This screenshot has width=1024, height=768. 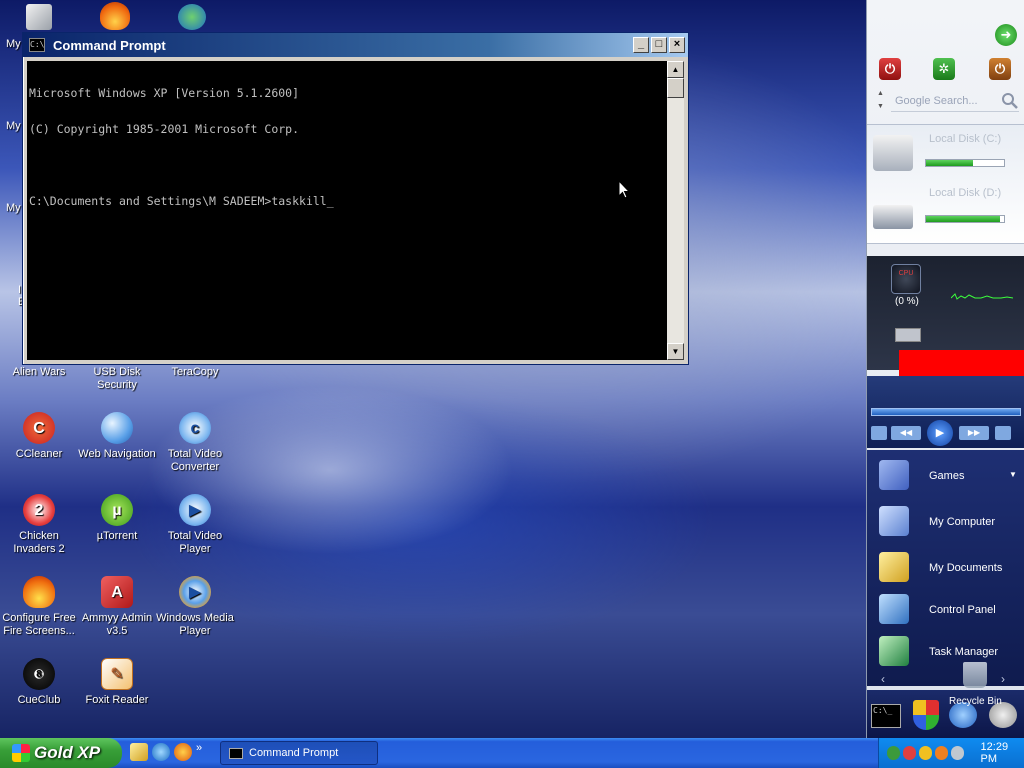 I want to click on desktop-icon-alien-wars: Alien Wars, so click(x=40, y=372).